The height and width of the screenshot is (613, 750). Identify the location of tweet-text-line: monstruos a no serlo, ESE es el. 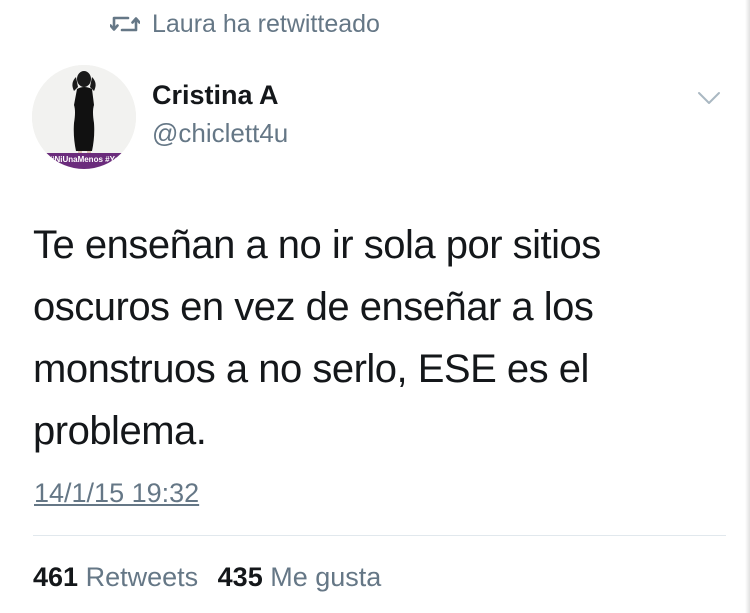
(311, 369).